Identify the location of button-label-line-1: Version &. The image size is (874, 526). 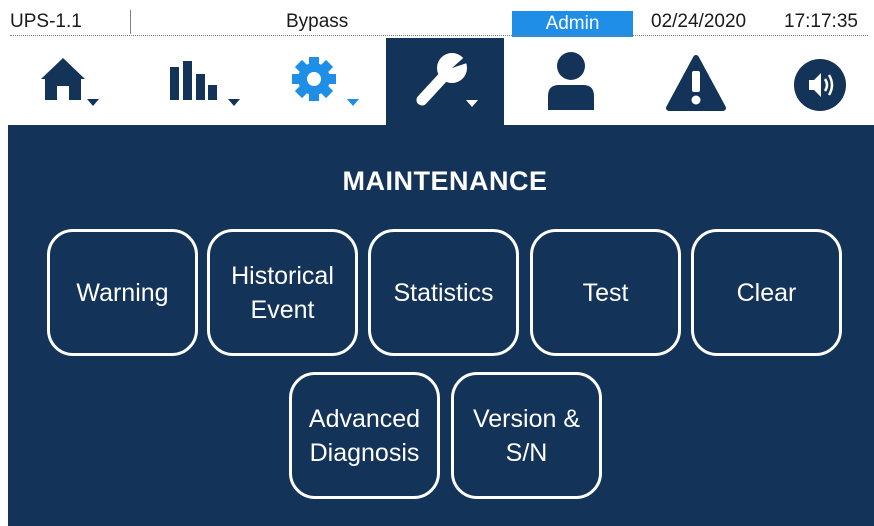
(526, 418).